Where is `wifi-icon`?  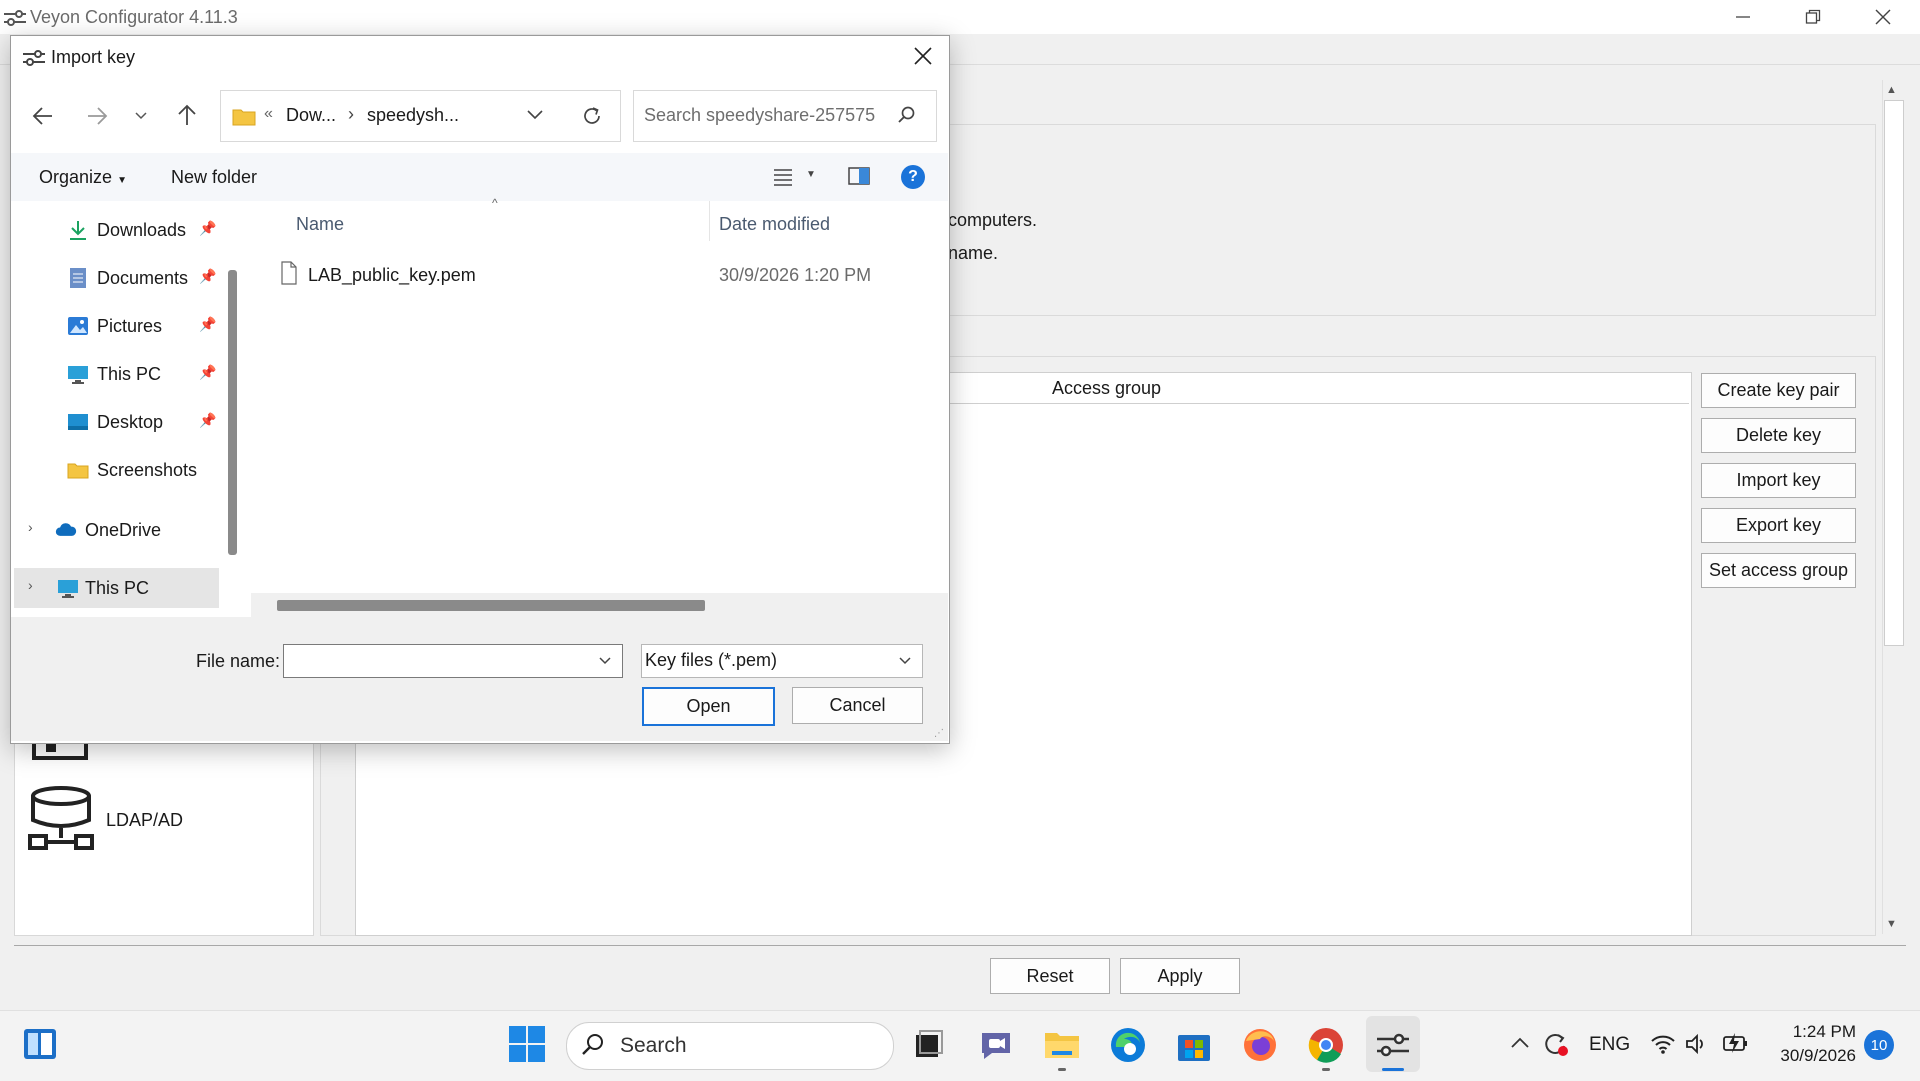 wifi-icon is located at coordinates (1663, 1044).